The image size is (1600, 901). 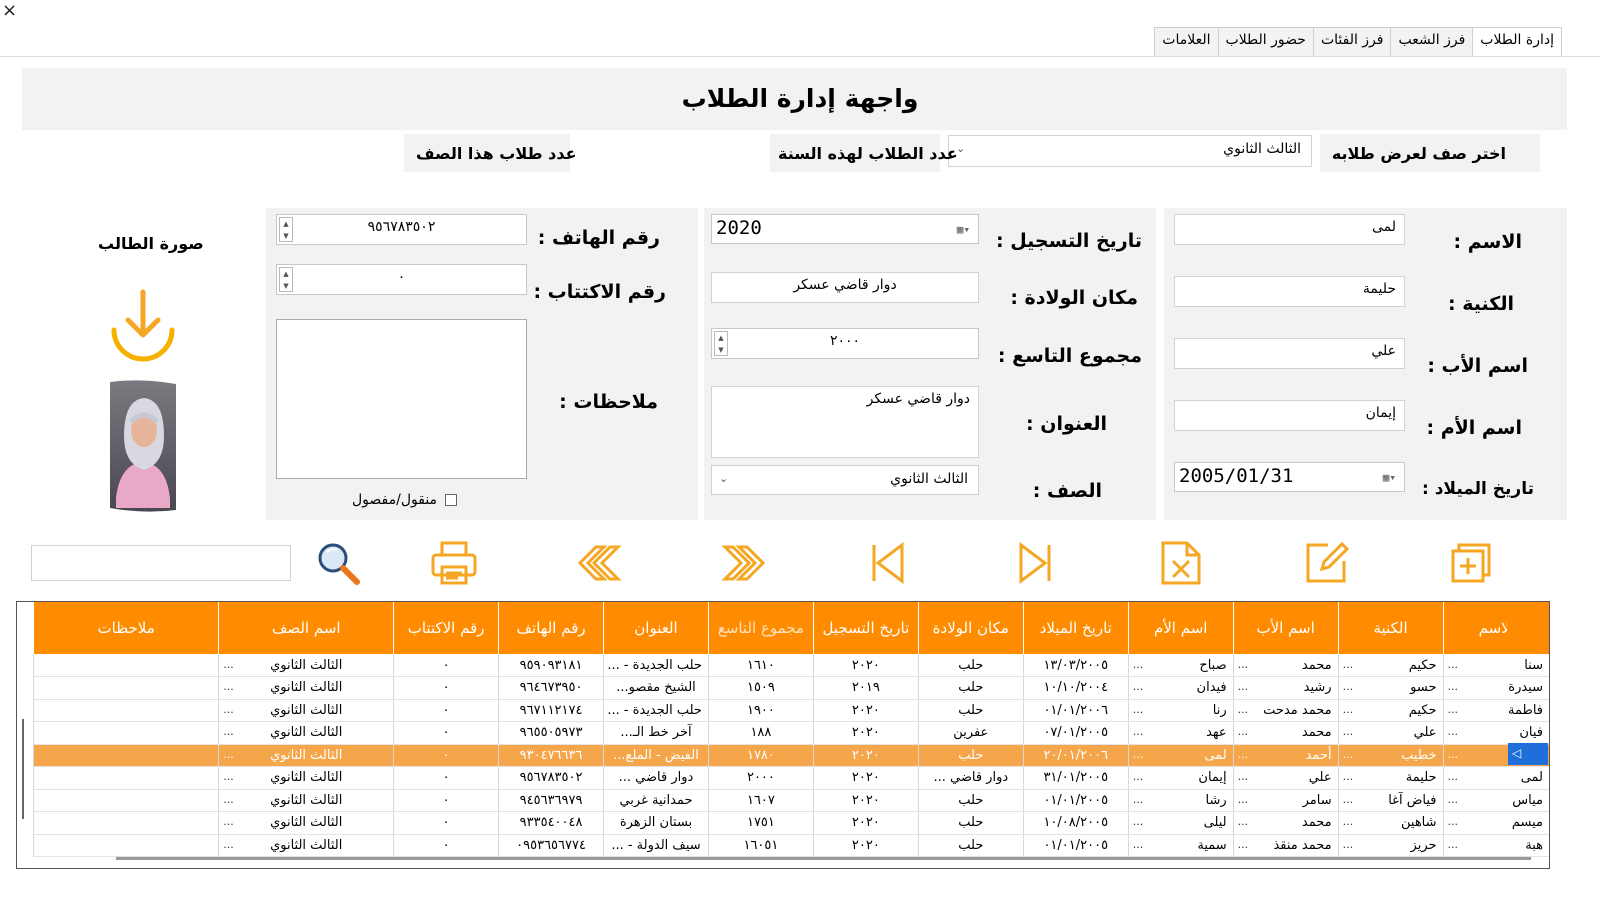 I want to click on next-icon, so click(x=743, y=563).